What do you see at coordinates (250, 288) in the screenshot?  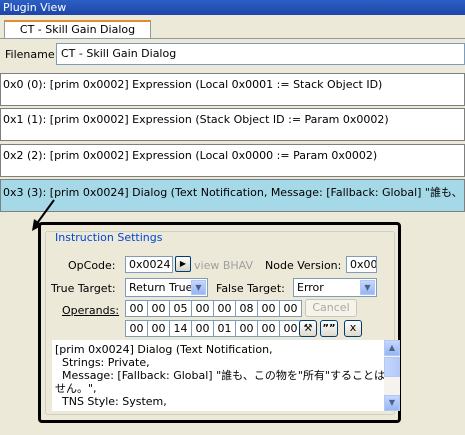 I see `false-target-label: False Target:` at bounding box center [250, 288].